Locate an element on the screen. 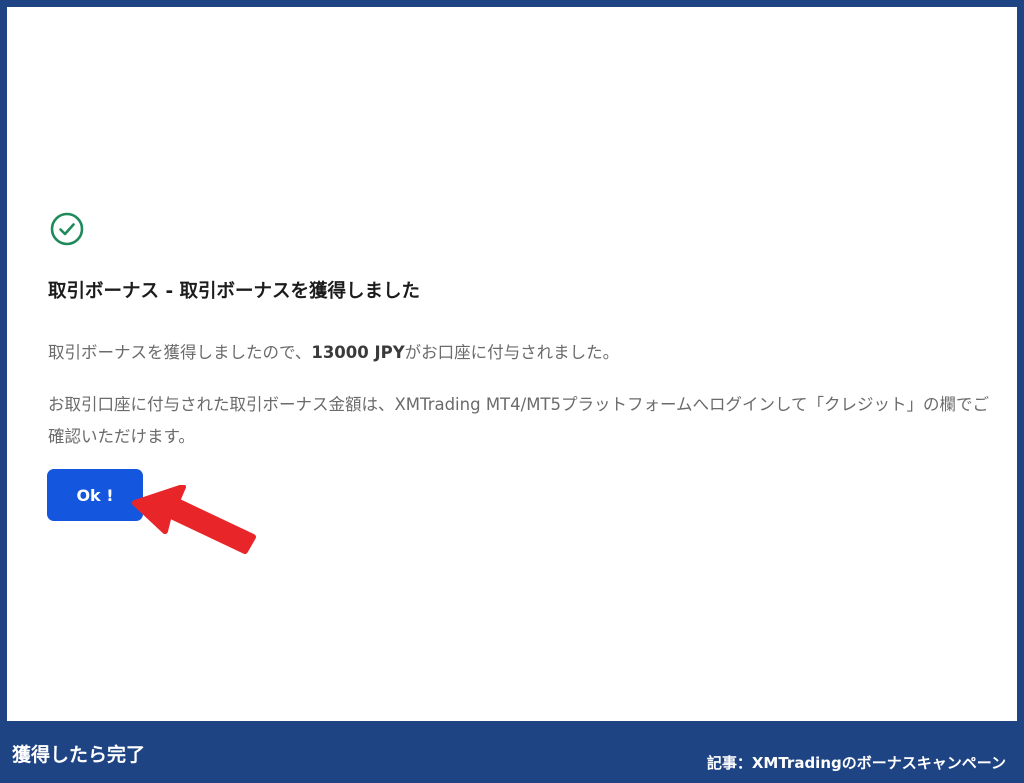 This screenshot has width=1024, height=783. bonus-message-prefix: 取引ボーナスを獲得しましたので、 is located at coordinates (180, 352).